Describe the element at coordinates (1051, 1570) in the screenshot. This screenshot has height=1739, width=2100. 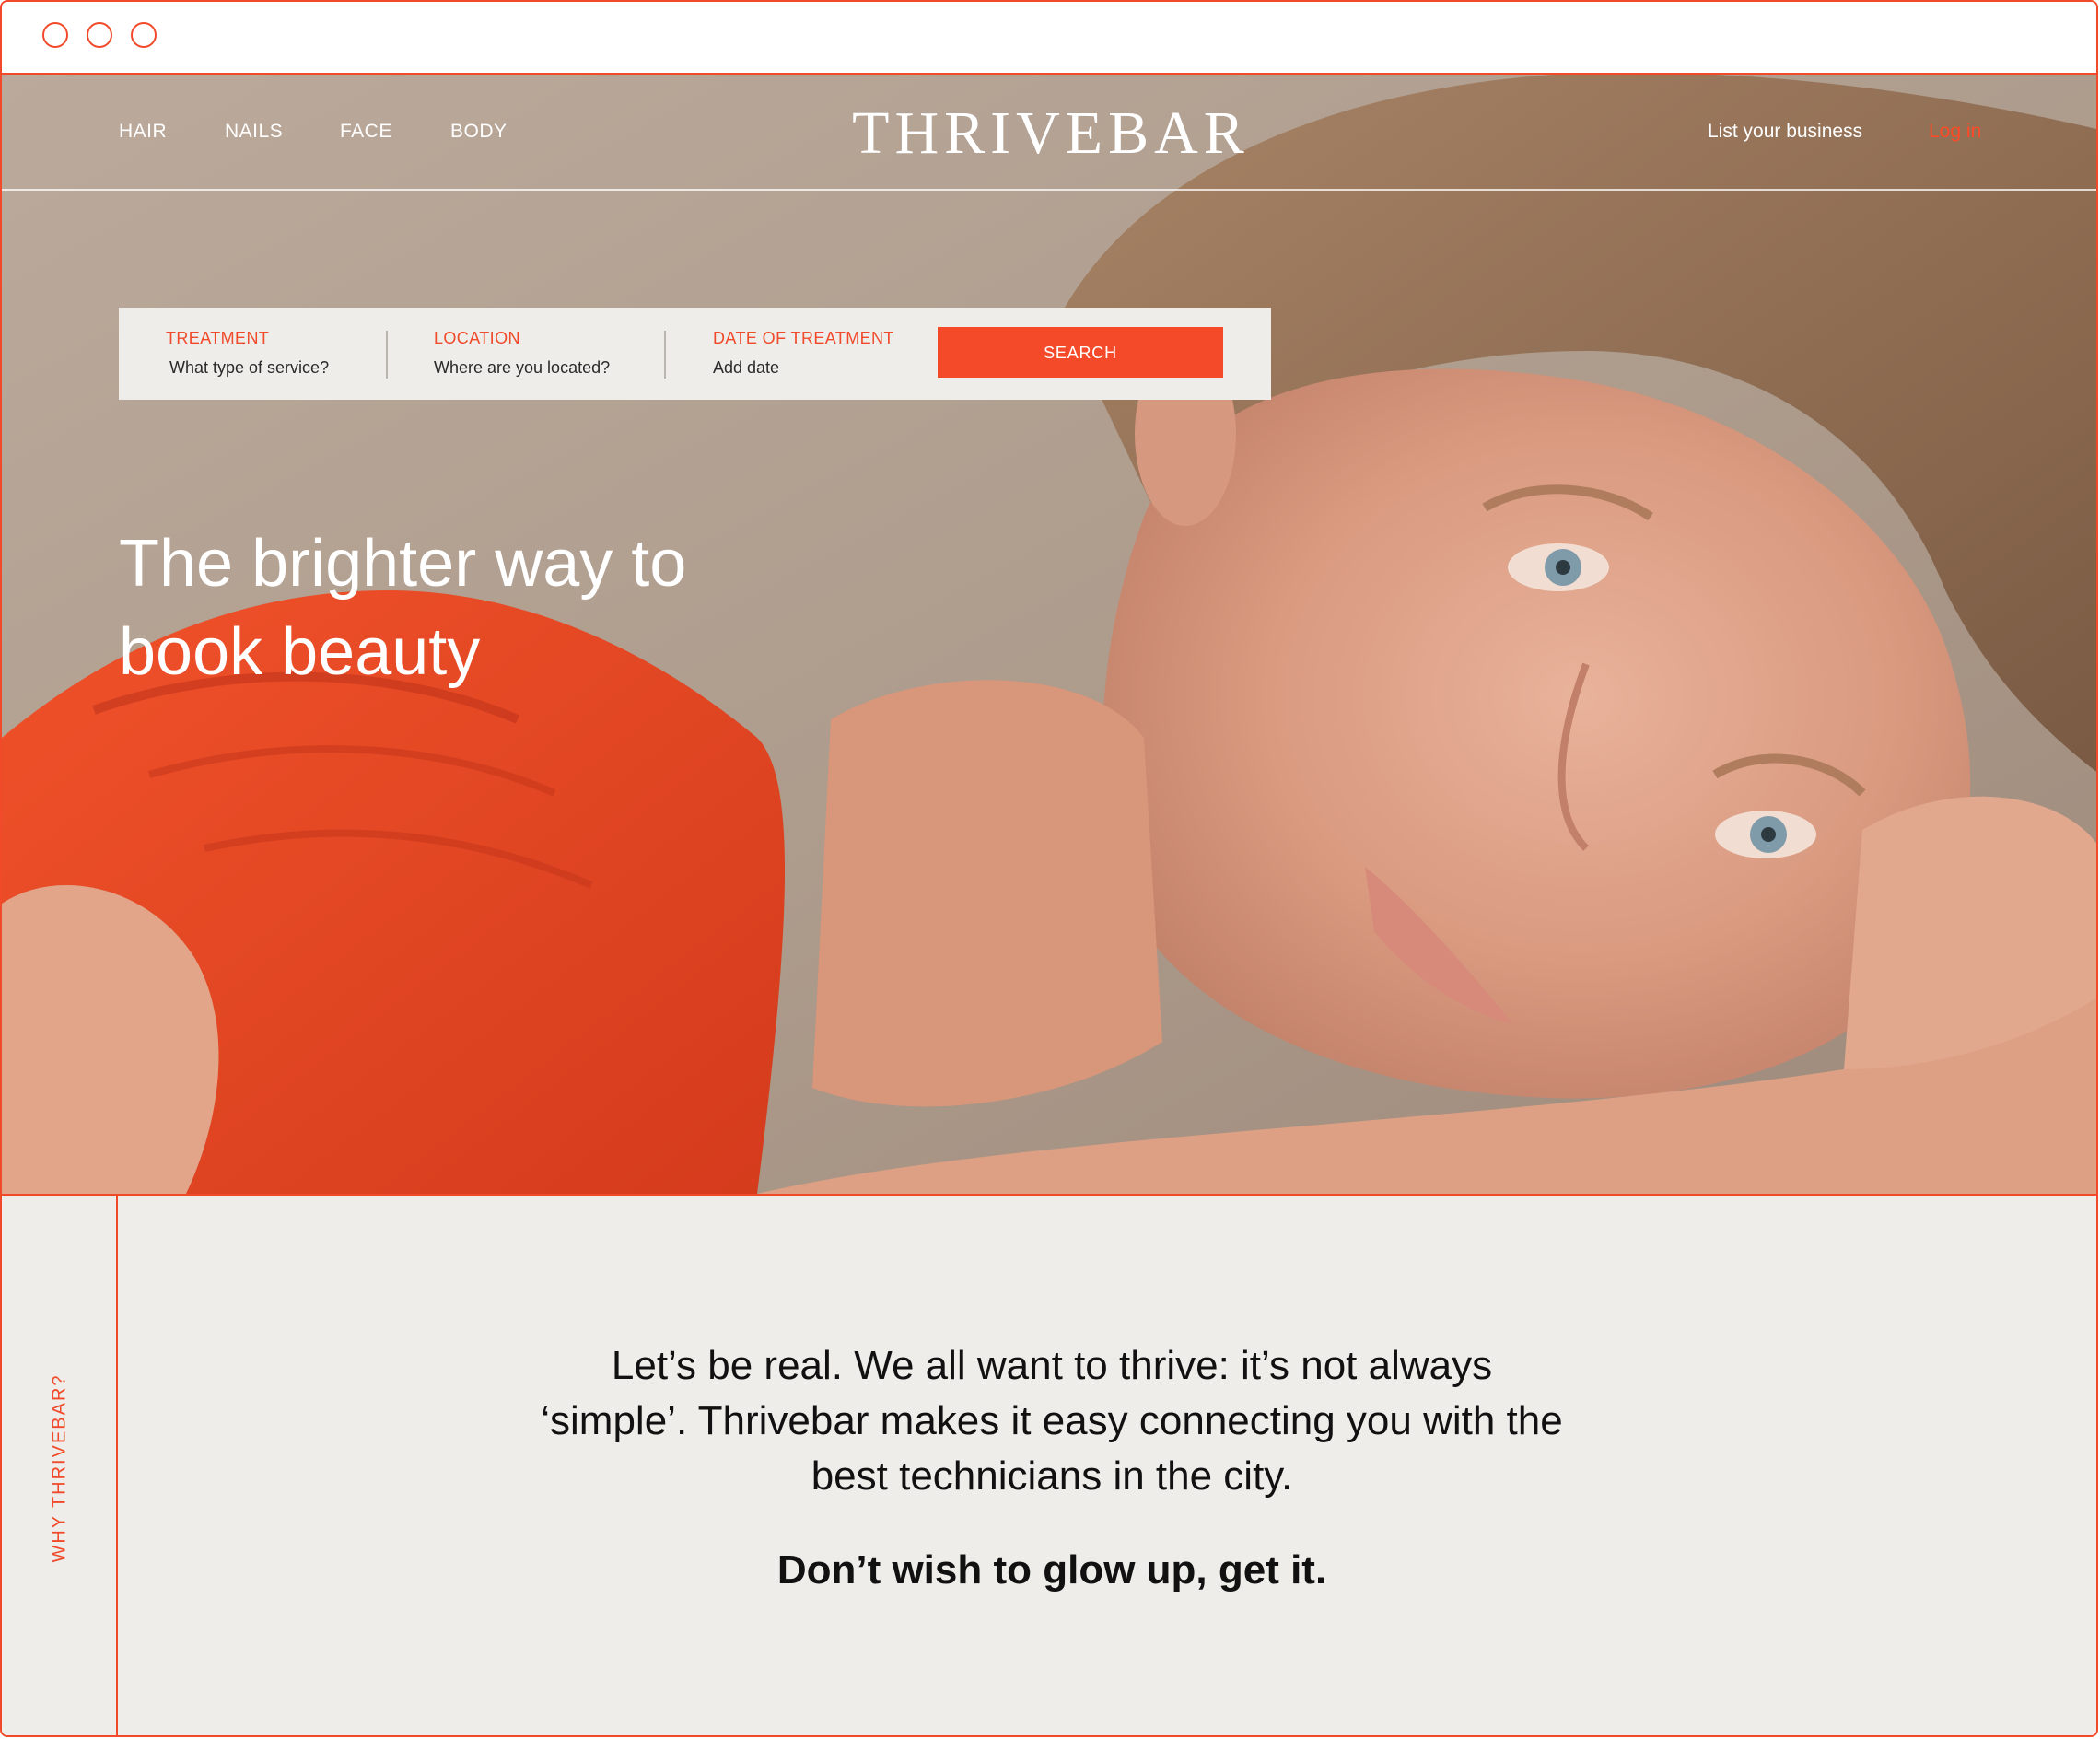
I see `tagline: Don’t wish to glow up, get it.` at that location.